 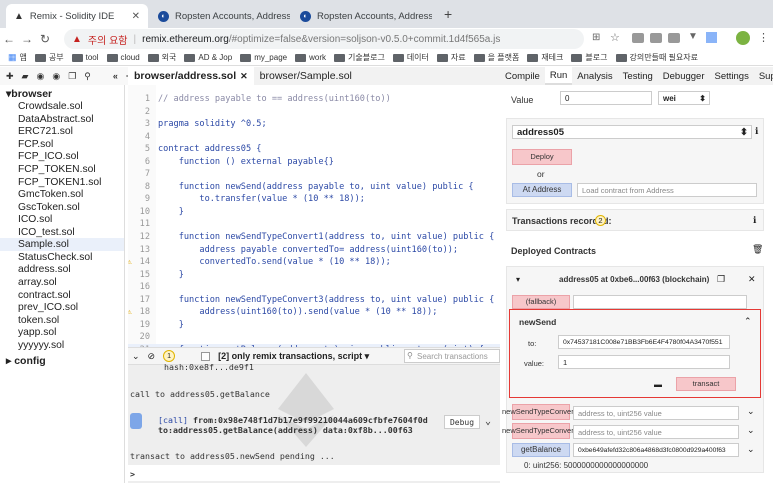 I want to click on avatar, so click(x=743, y=38).